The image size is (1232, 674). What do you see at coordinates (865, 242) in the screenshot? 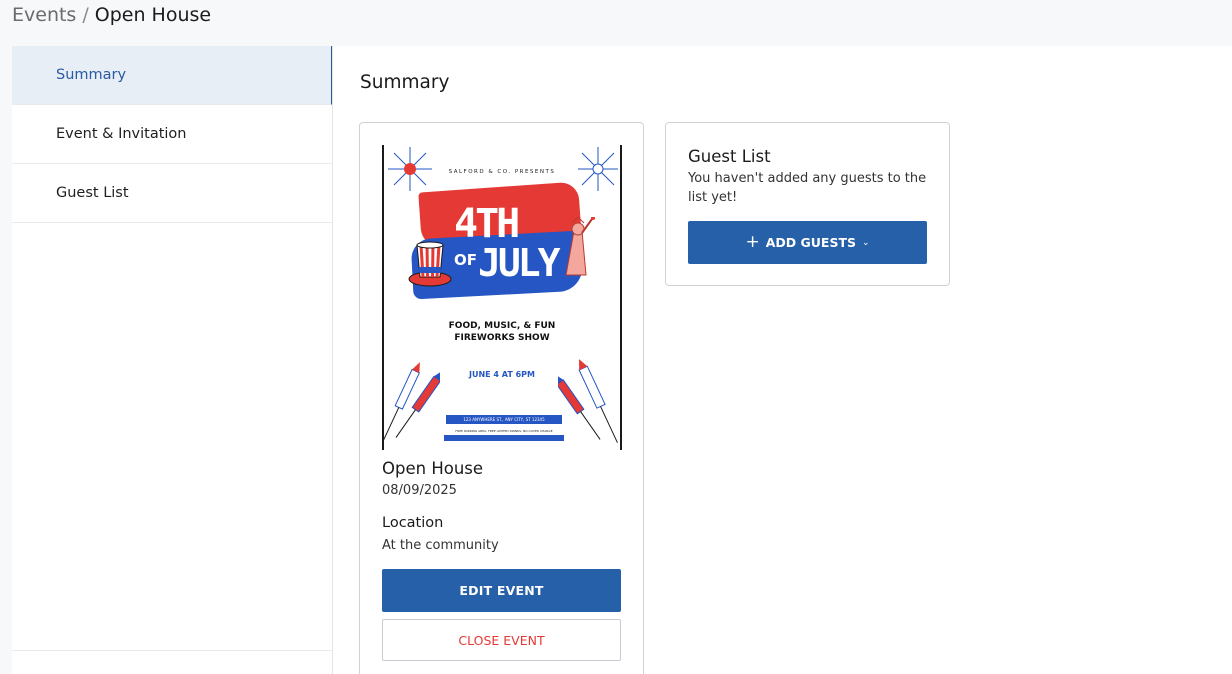
I see `chevron-down-icon: ⌄` at bounding box center [865, 242].